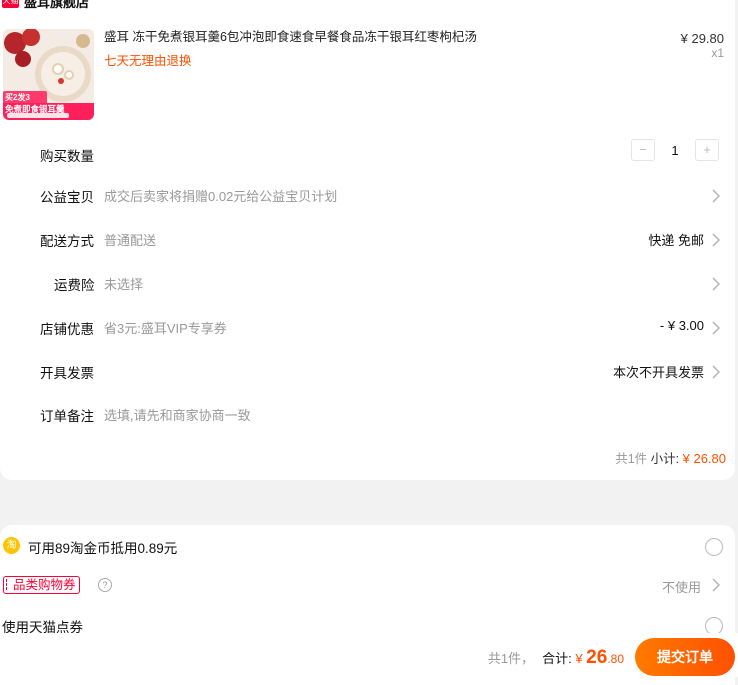 The width and height of the screenshot is (738, 685). What do you see at coordinates (35, 109) in the screenshot?
I see `thumb-promo-2: 免煮即食银耳羹` at bounding box center [35, 109].